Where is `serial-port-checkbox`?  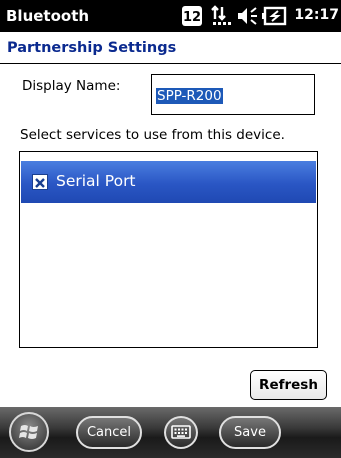 serial-port-checkbox is located at coordinates (40, 182).